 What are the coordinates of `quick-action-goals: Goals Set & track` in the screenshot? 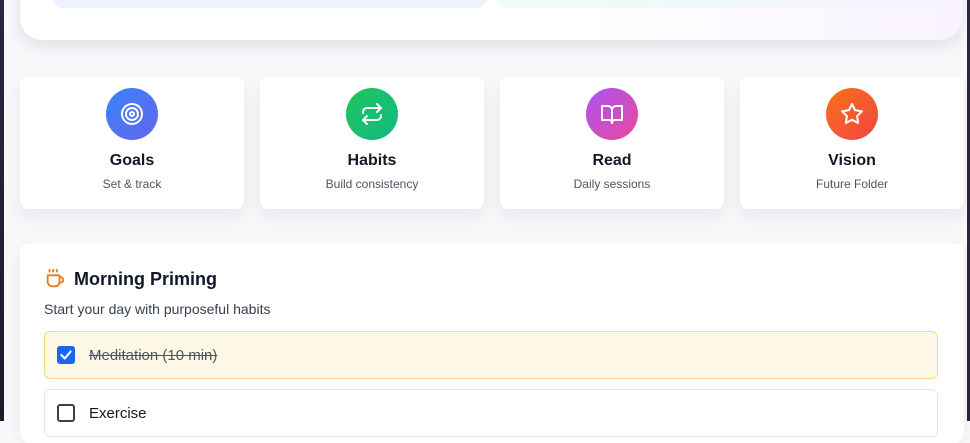 It's located at (132, 143).